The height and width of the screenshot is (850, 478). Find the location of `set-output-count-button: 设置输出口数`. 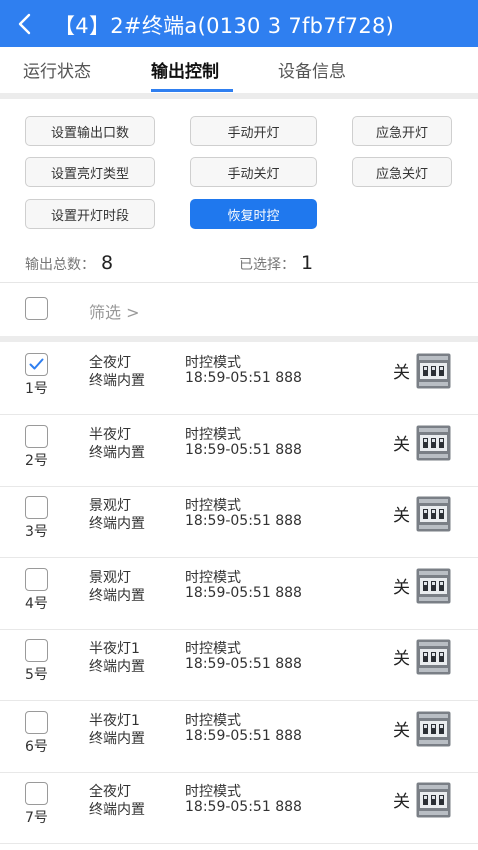

set-output-count-button: 设置输出口数 is located at coordinates (90, 131).